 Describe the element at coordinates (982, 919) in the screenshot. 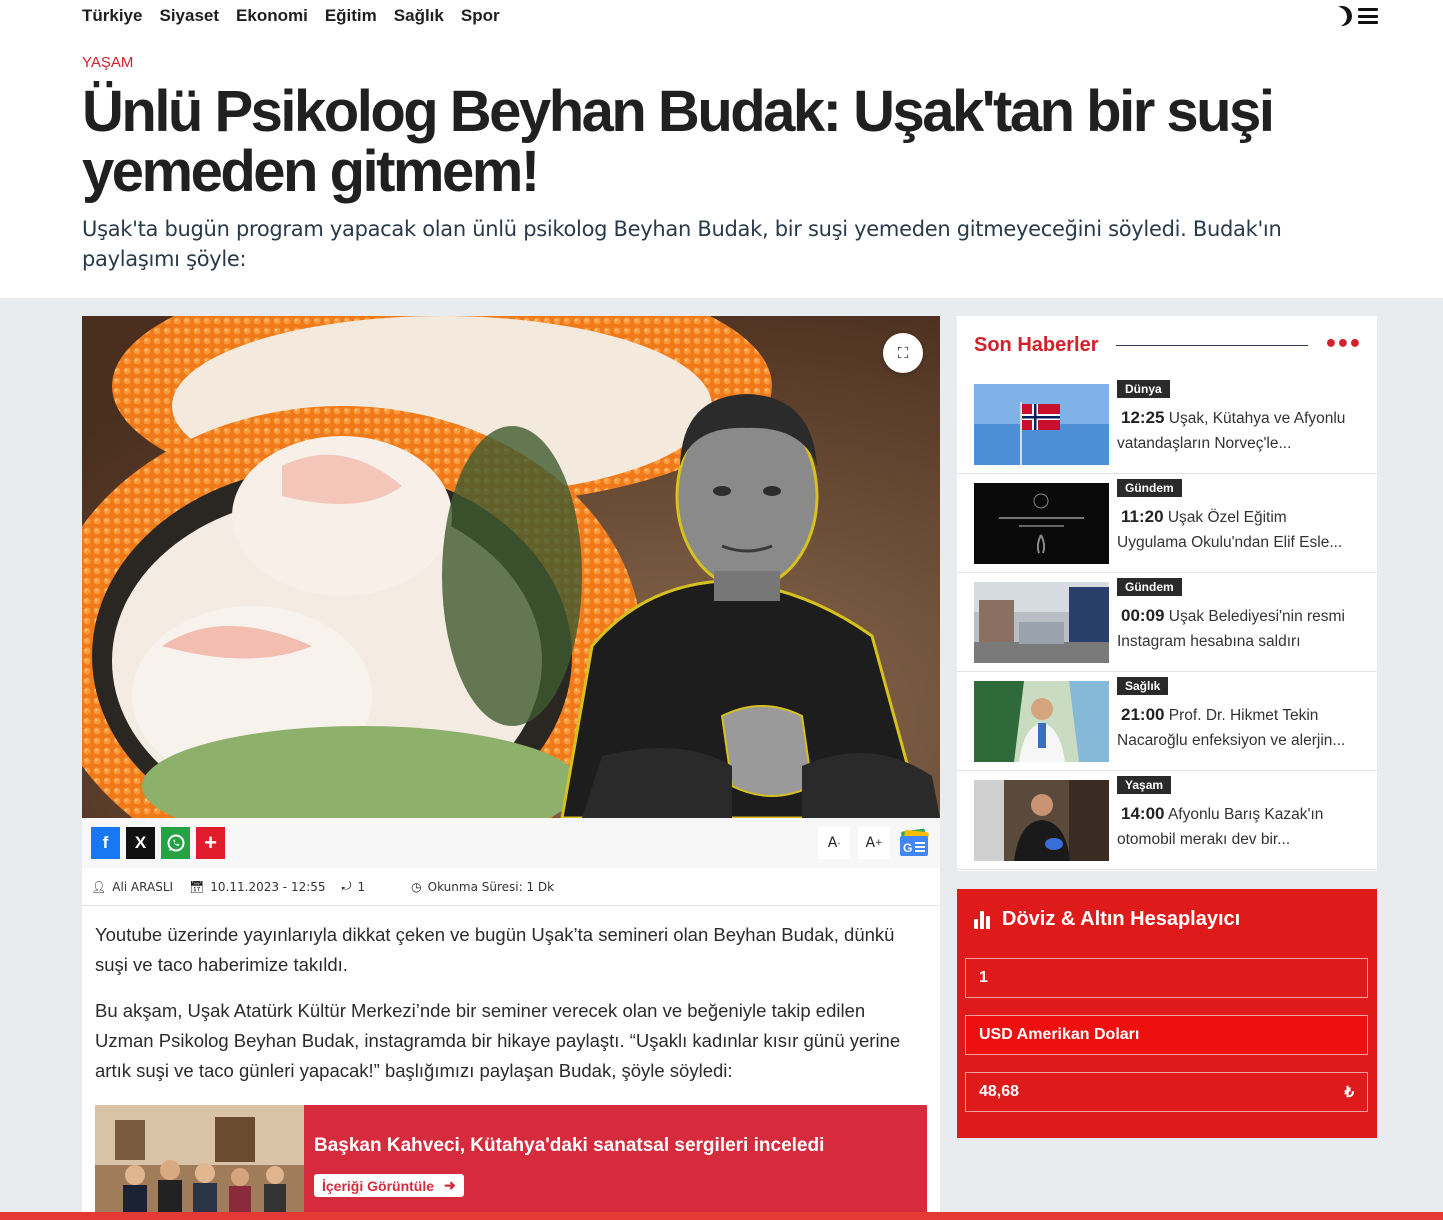

I see `bar-chart-icon` at that location.